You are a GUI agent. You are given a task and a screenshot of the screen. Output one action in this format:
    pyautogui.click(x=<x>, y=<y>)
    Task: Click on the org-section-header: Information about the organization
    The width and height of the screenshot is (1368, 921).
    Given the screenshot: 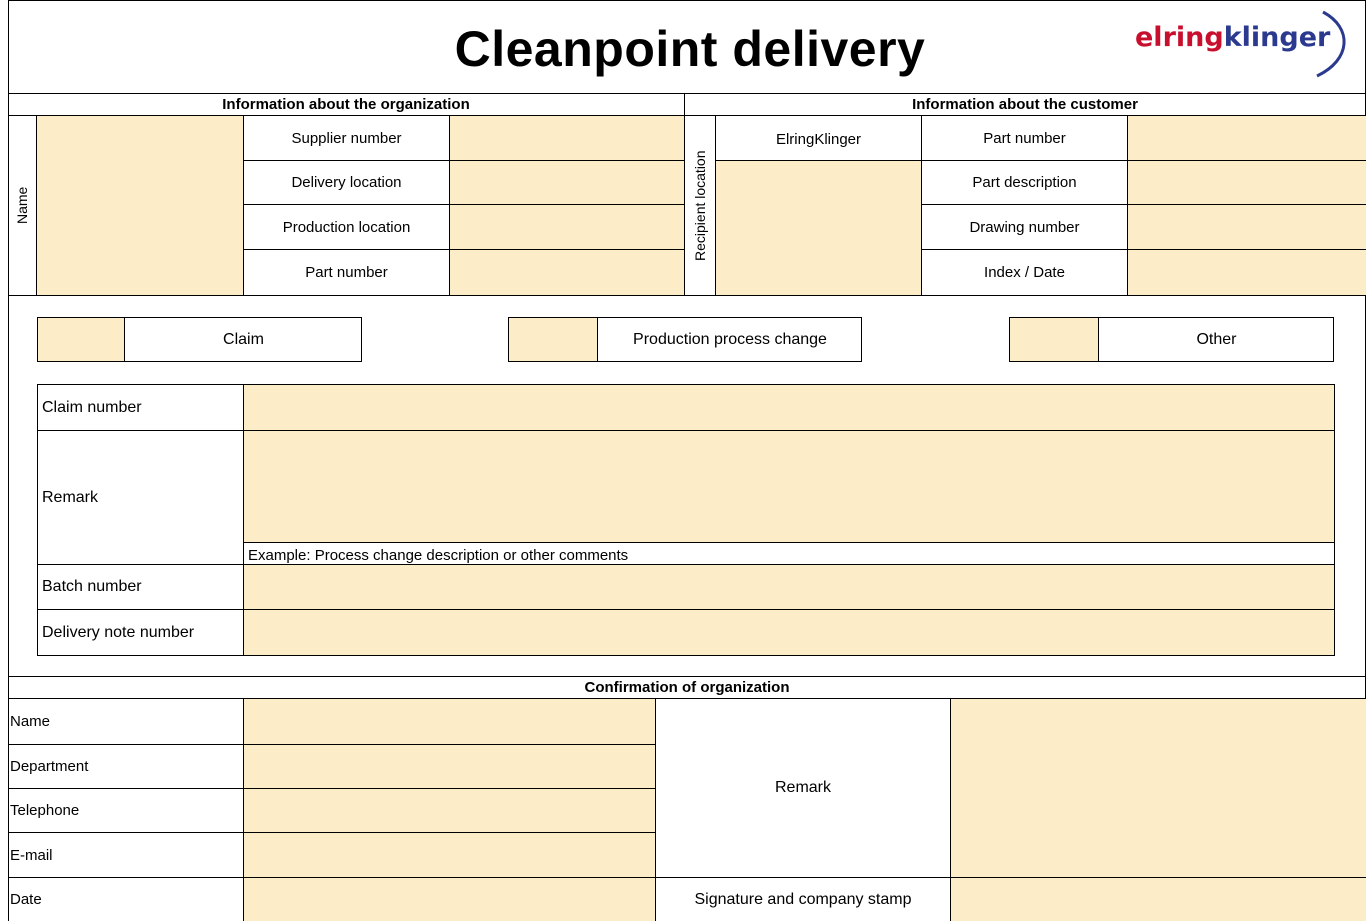 What is the action you would take?
    pyautogui.click(x=346, y=104)
    